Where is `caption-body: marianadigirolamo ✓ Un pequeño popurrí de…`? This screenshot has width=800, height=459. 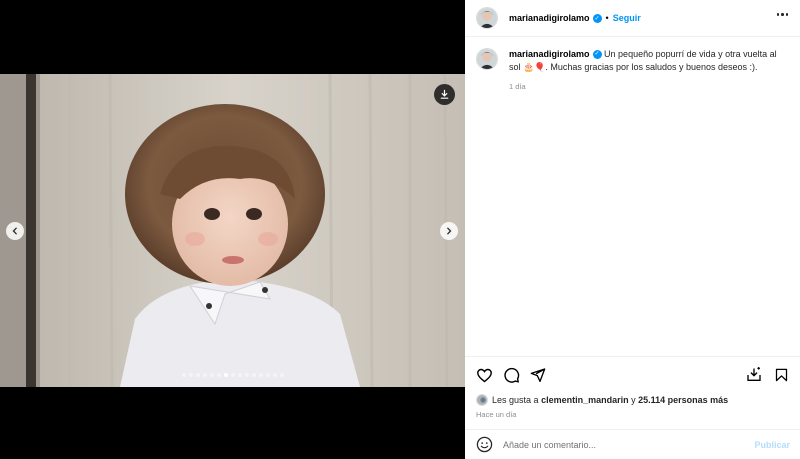
caption-body: marianadigirolamo ✓ Un pequeño popurrí de… is located at coordinates (649, 70).